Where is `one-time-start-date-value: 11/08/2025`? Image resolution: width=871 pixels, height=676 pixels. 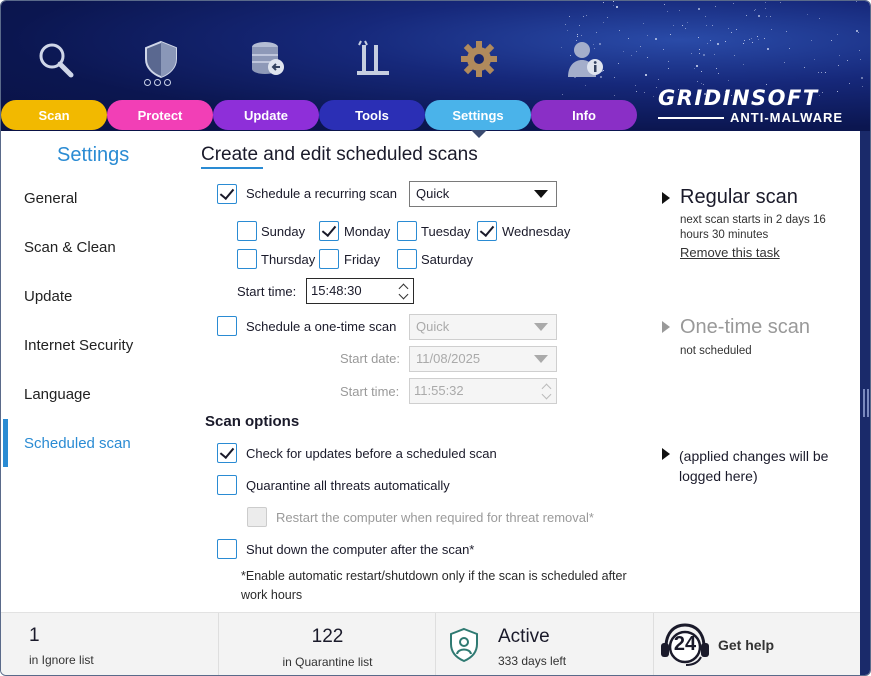
one-time-start-date-value: 11/08/2025 is located at coordinates (448, 358).